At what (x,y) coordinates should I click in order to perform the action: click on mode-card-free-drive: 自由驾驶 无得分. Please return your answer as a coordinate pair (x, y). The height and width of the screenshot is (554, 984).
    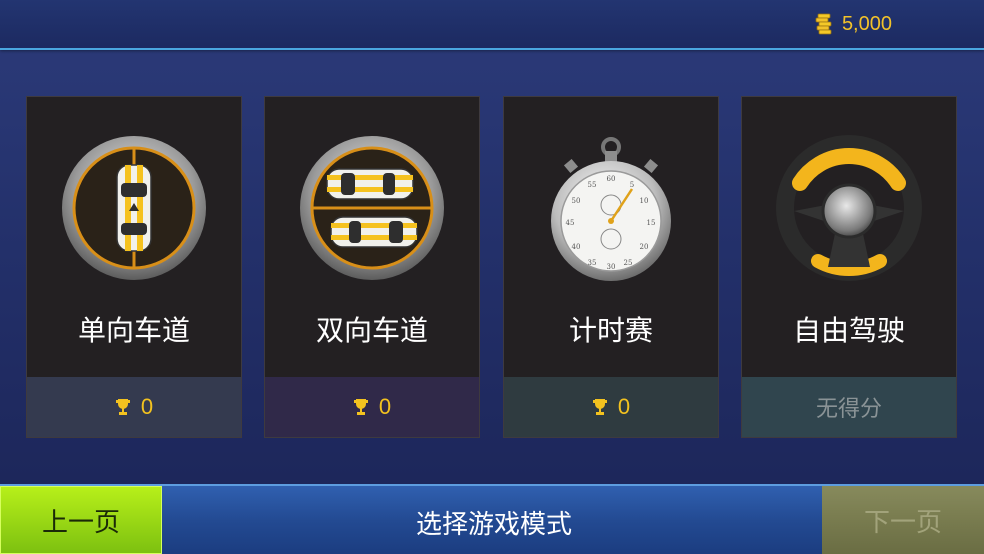
    Looking at the image, I should click on (849, 267).